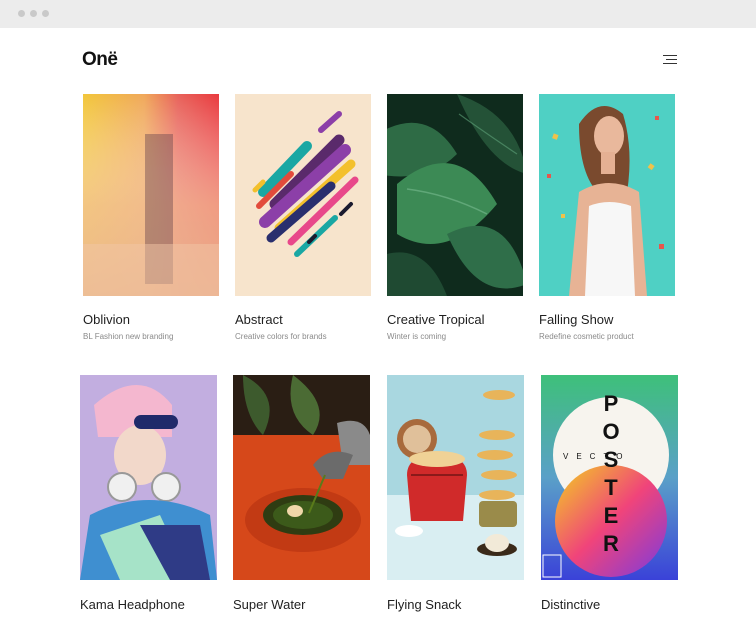 The image size is (756, 626). Describe the element at coordinates (611, 543) in the screenshot. I see `poster-vertical-letter: R` at that location.